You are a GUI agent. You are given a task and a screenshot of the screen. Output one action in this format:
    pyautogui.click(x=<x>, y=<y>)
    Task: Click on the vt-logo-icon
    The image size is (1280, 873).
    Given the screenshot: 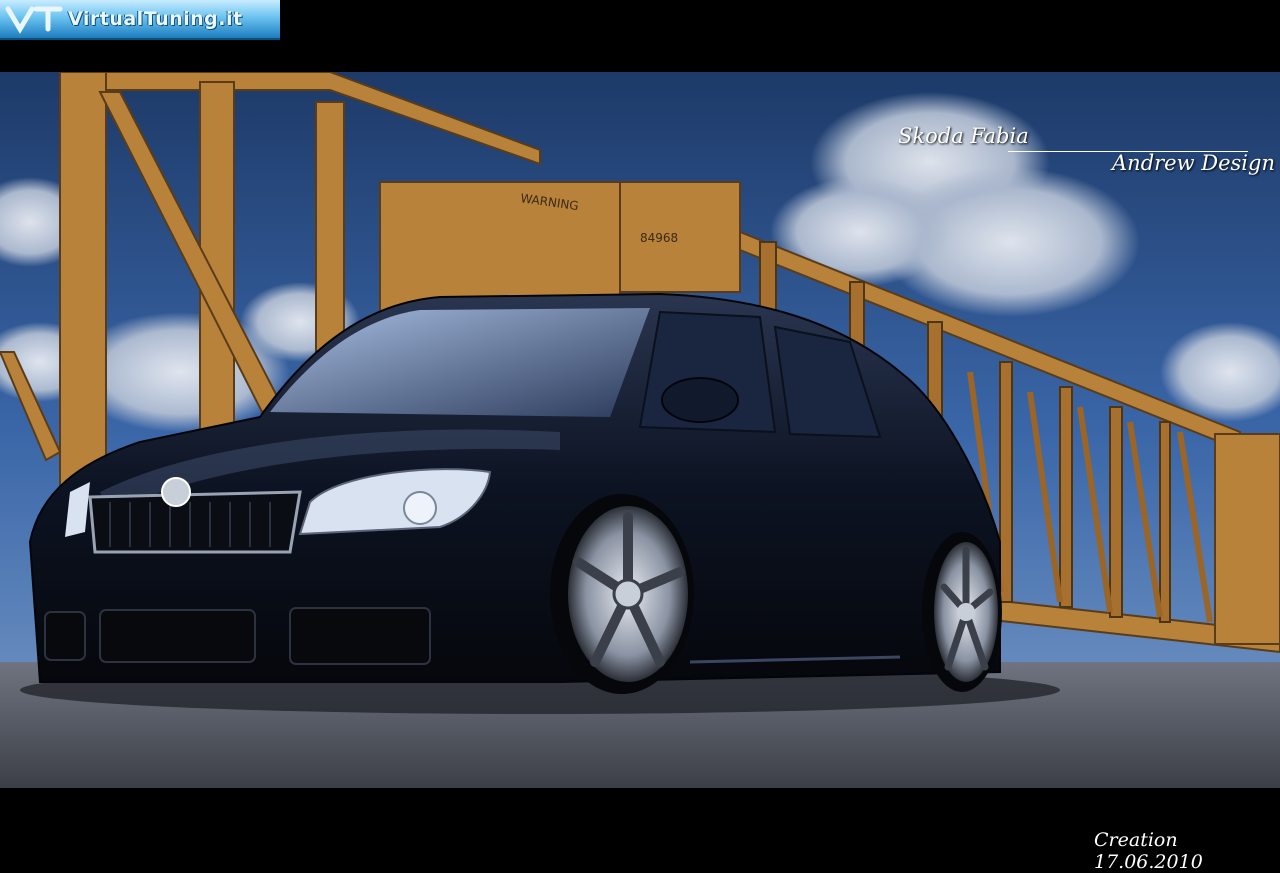 What is the action you would take?
    pyautogui.click(x=34, y=19)
    